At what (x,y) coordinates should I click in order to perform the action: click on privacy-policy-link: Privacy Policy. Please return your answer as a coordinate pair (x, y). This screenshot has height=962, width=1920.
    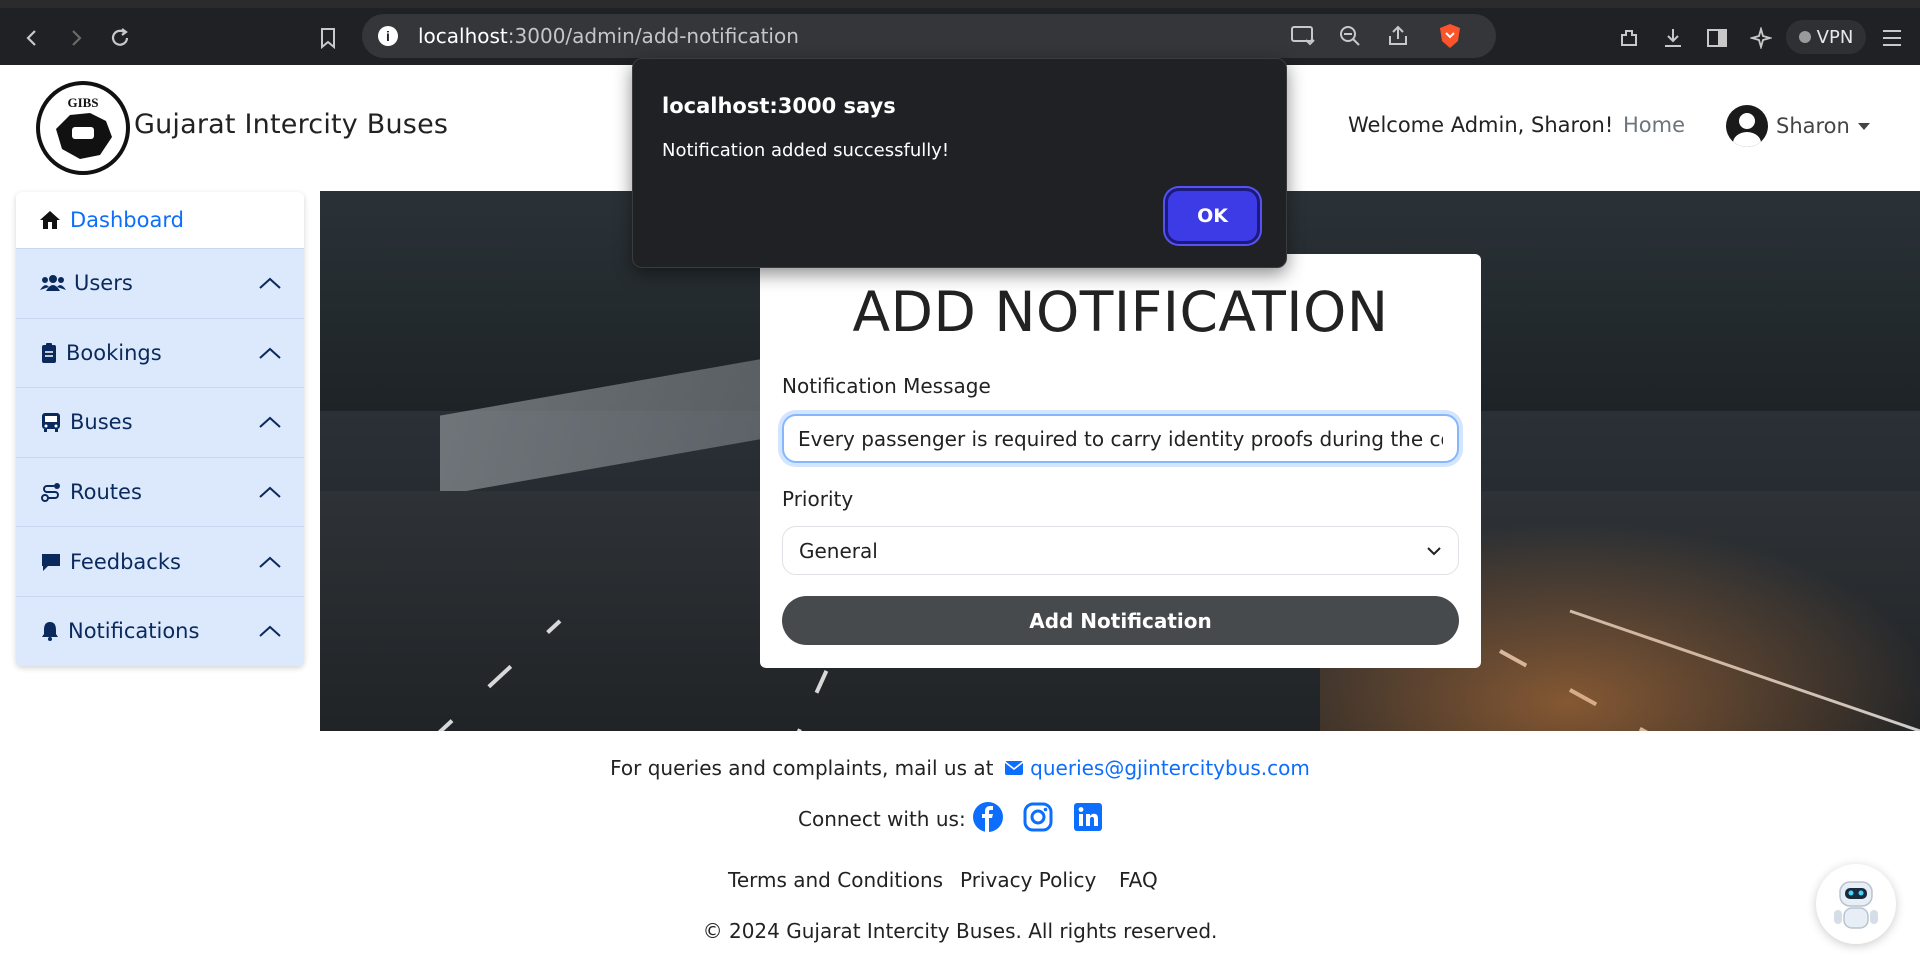
    Looking at the image, I should click on (1028, 880).